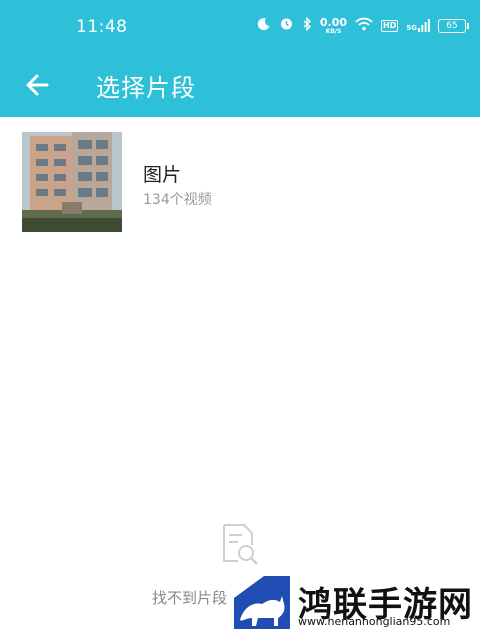 The width and height of the screenshot is (480, 635). Describe the element at coordinates (333, 31) in the screenshot. I see `net-speed-unit: KB/S` at that location.